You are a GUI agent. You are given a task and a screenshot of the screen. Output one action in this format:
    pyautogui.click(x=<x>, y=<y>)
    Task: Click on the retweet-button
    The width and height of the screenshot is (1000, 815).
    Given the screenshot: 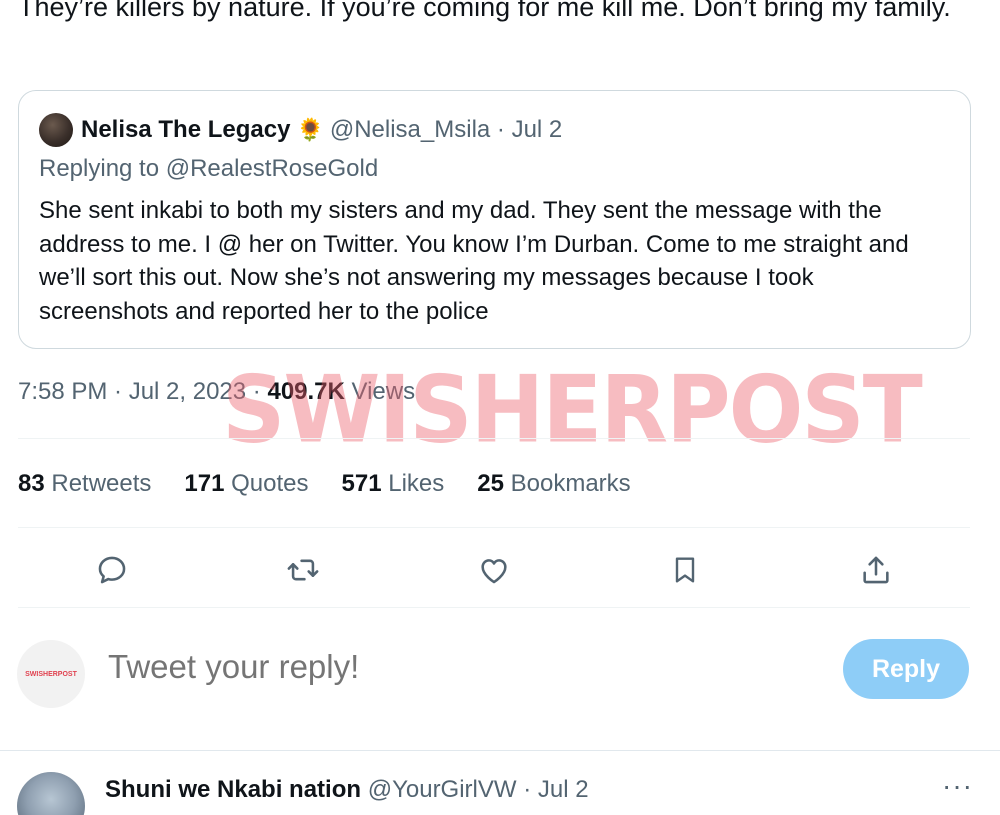 What is the action you would take?
    pyautogui.click(x=303, y=570)
    